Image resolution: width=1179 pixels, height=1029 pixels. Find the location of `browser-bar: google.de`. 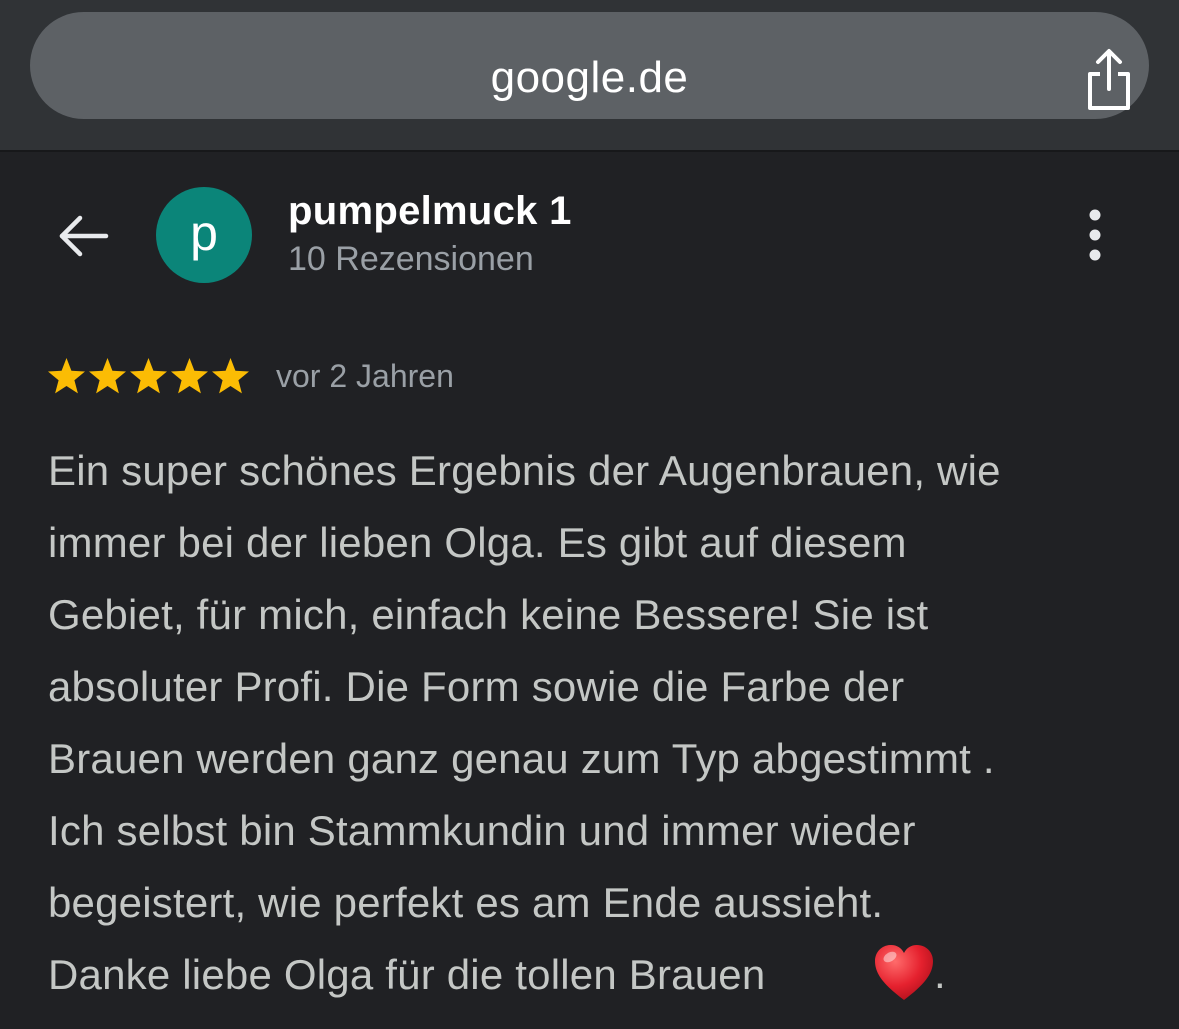

browser-bar: google.de is located at coordinates (589, 76).